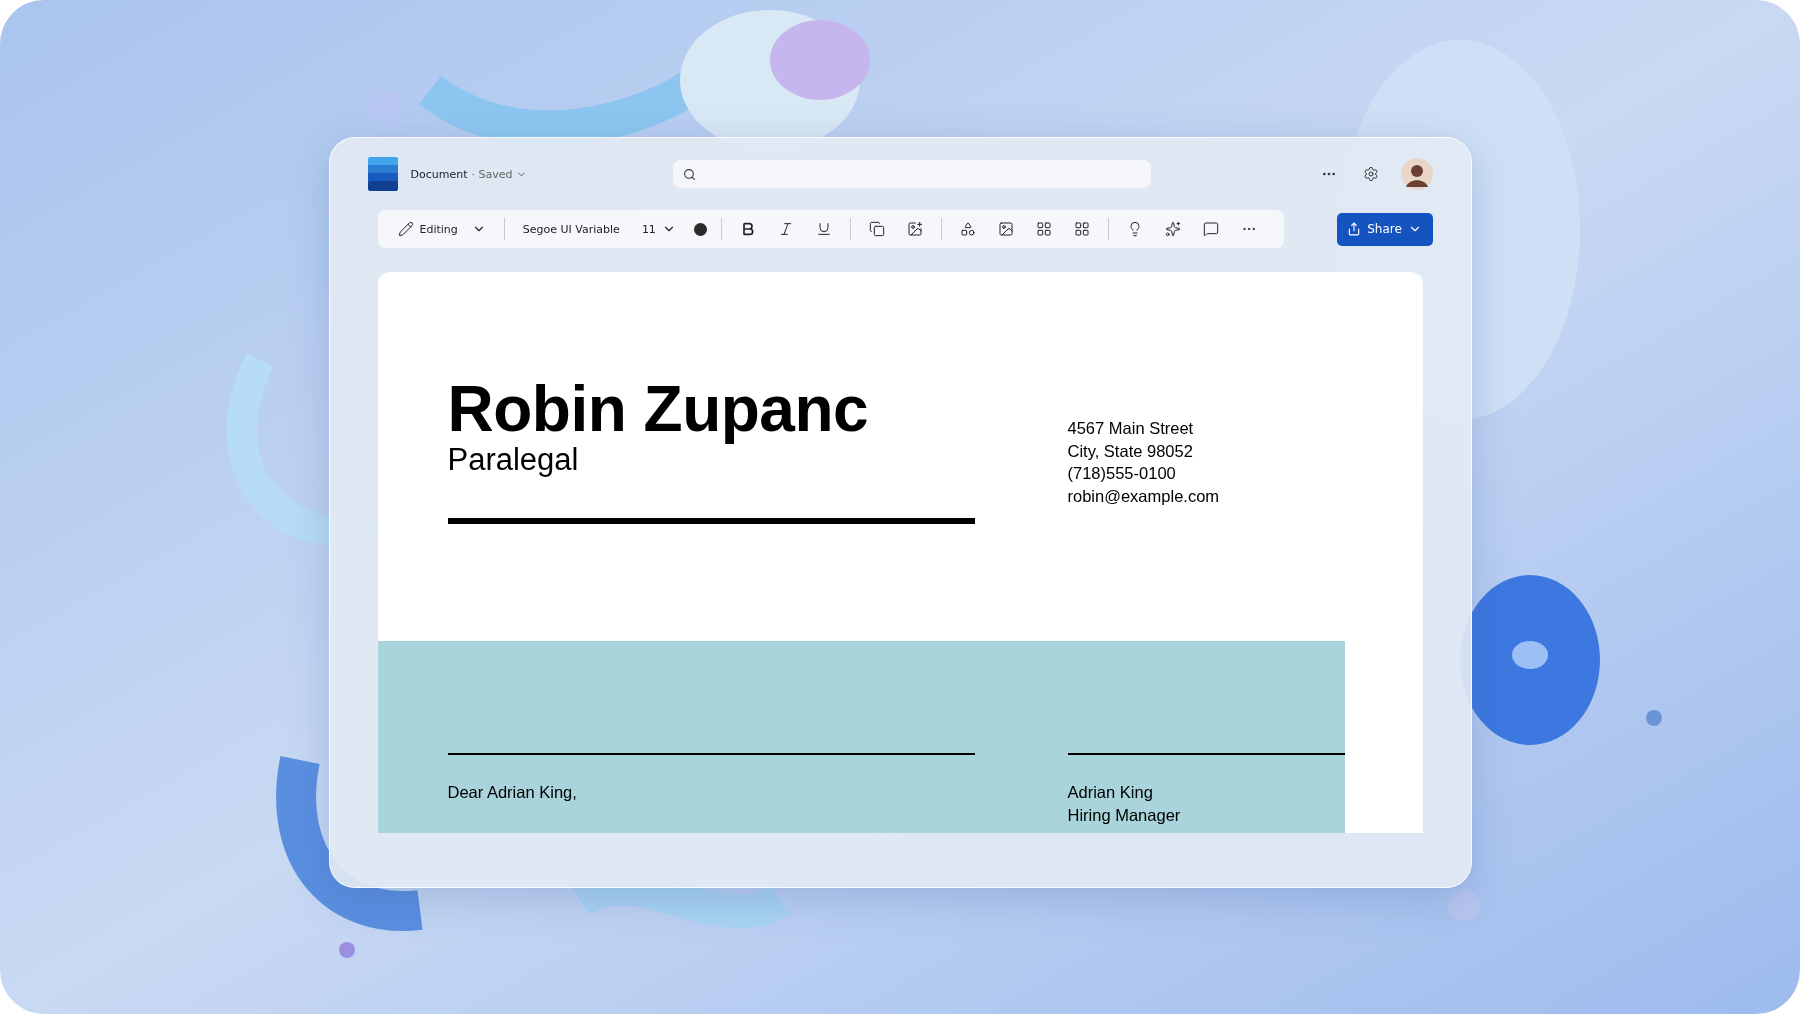  What do you see at coordinates (1354, 229) in the screenshot?
I see `share-icon` at bounding box center [1354, 229].